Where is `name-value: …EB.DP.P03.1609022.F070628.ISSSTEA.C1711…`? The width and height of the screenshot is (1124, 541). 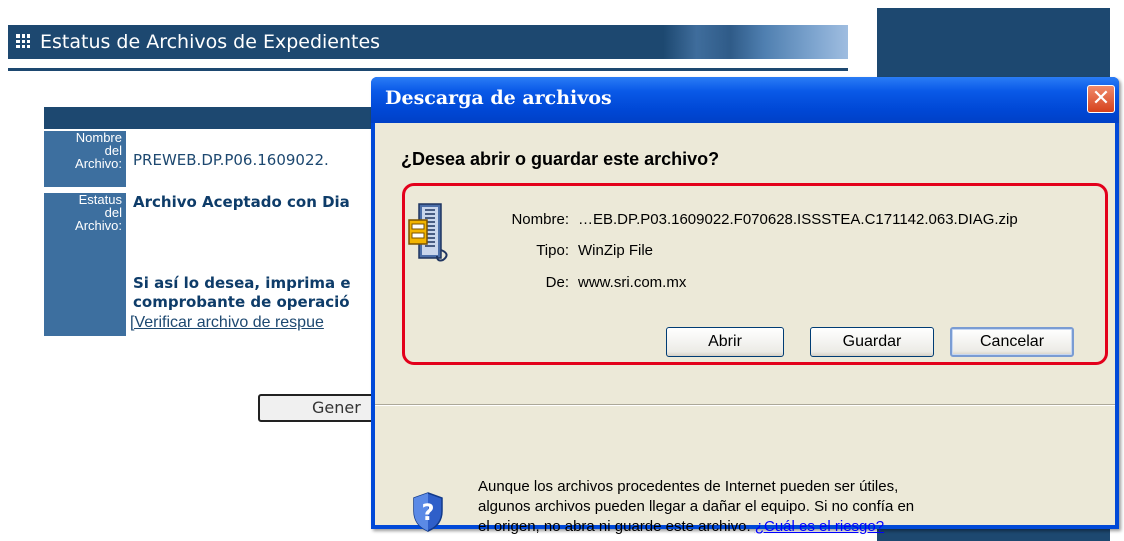
name-value: …EB.DP.P03.1609022.F070628.ISSSTEA.C1711… is located at coordinates (798, 219).